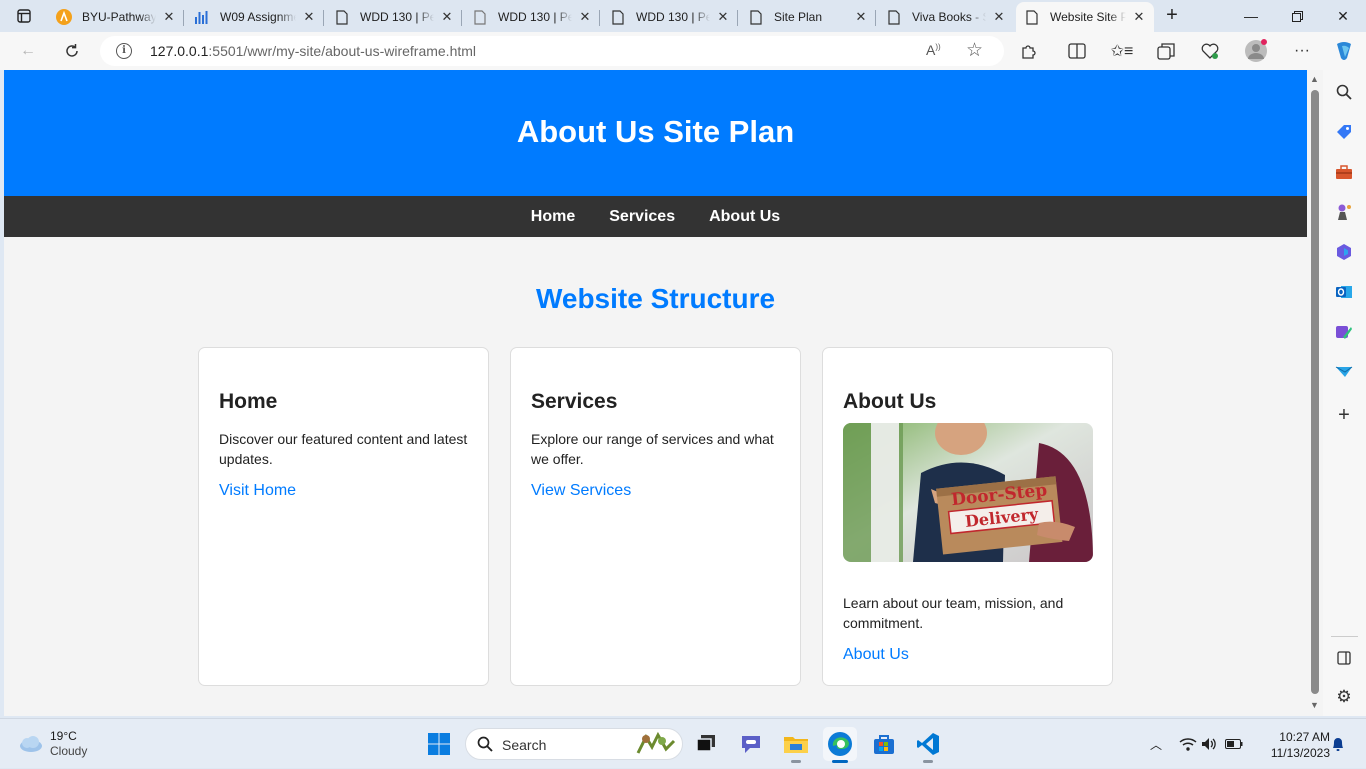  What do you see at coordinates (1085, 17) in the screenshot?
I see `tab-website-site-plan: Website Site P ✕` at bounding box center [1085, 17].